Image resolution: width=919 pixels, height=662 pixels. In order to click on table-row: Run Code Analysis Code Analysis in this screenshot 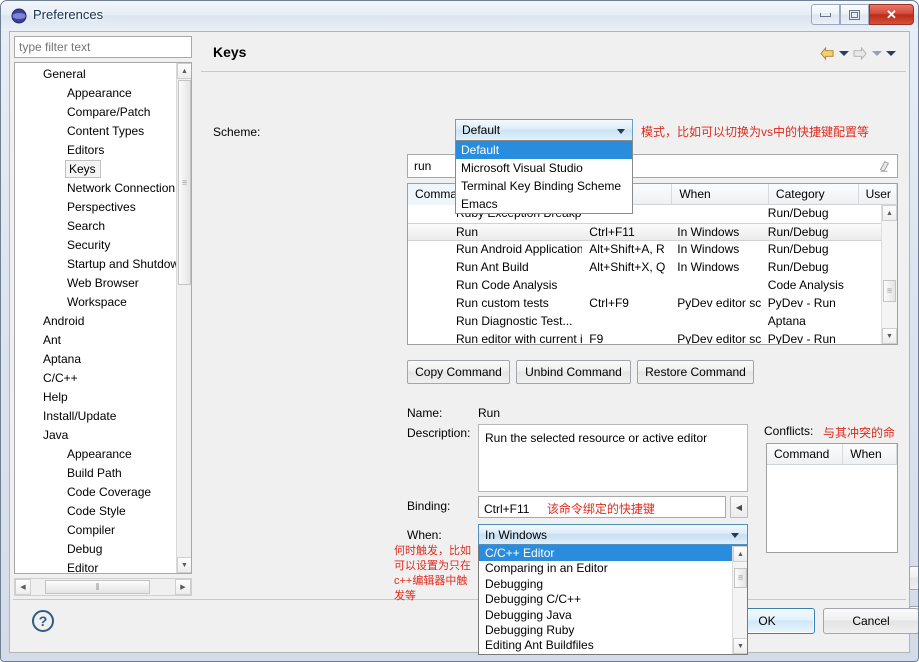, I will do `click(644, 286)`.